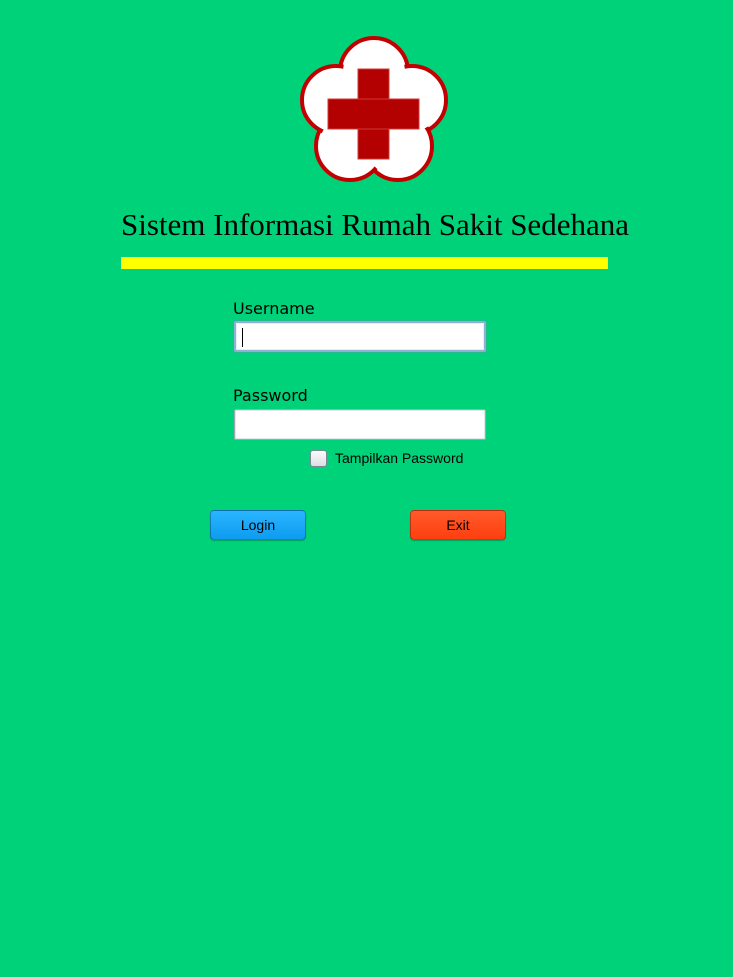 The image size is (733, 977). Describe the element at coordinates (360, 424) in the screenshot. I see `password-input` at that location.